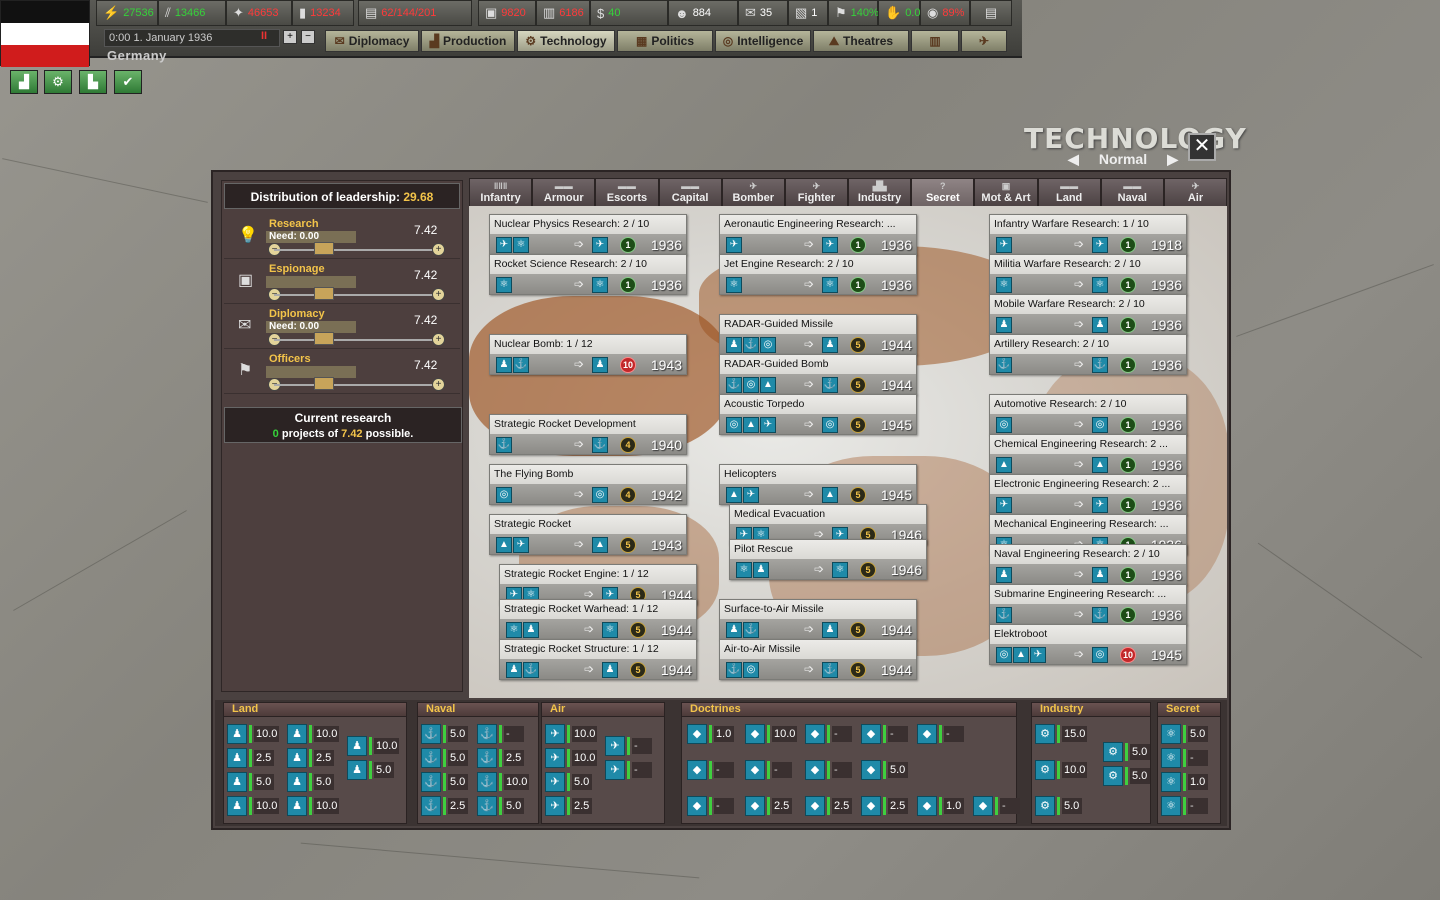 This screenshot has height=900, width=1440. What do you see at coordinates (902, 13) in the screenshot?
I see `resource-dissent: ✋ 0.00` at bounding box center [902, 13].